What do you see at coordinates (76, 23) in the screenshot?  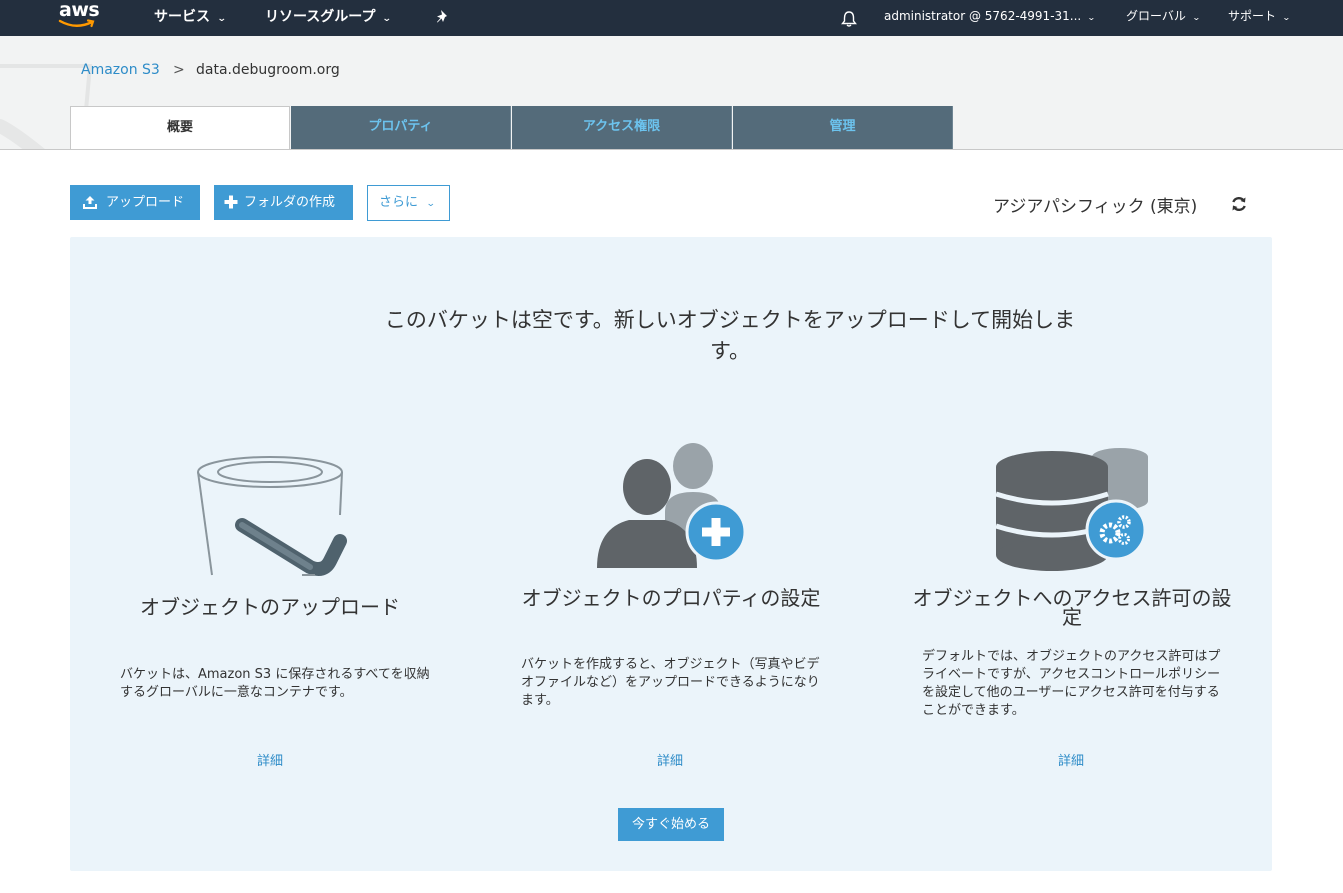 I see `aws-smile-icon` at bounding box center [76, 23].